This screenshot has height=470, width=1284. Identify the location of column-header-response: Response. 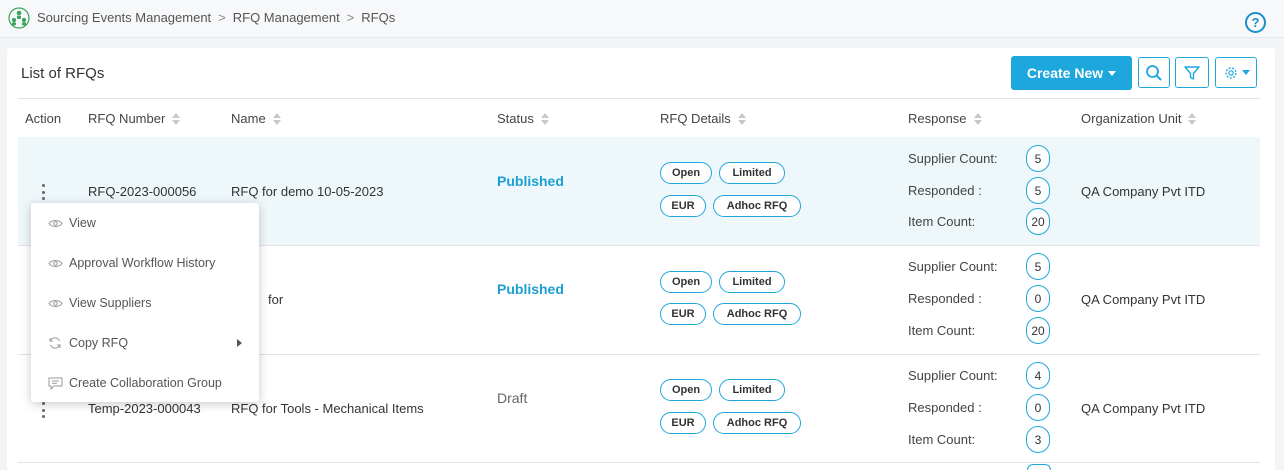
(945, 118).